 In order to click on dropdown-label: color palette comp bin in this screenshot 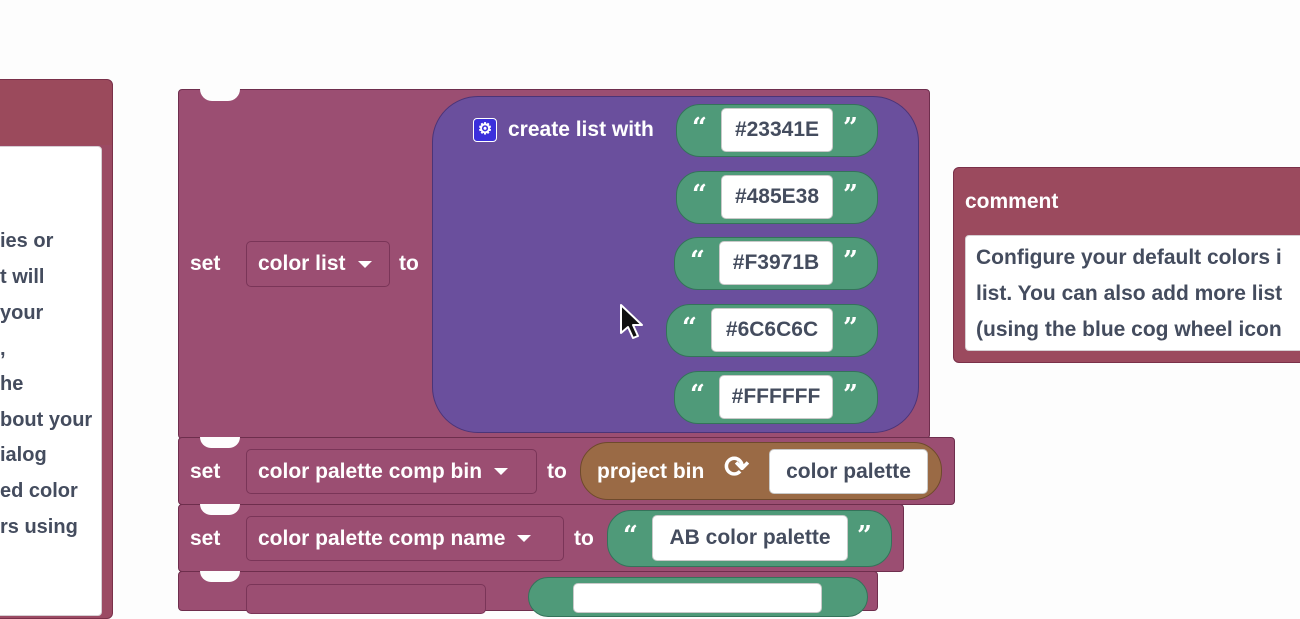, I will do `click(370, 471)`.